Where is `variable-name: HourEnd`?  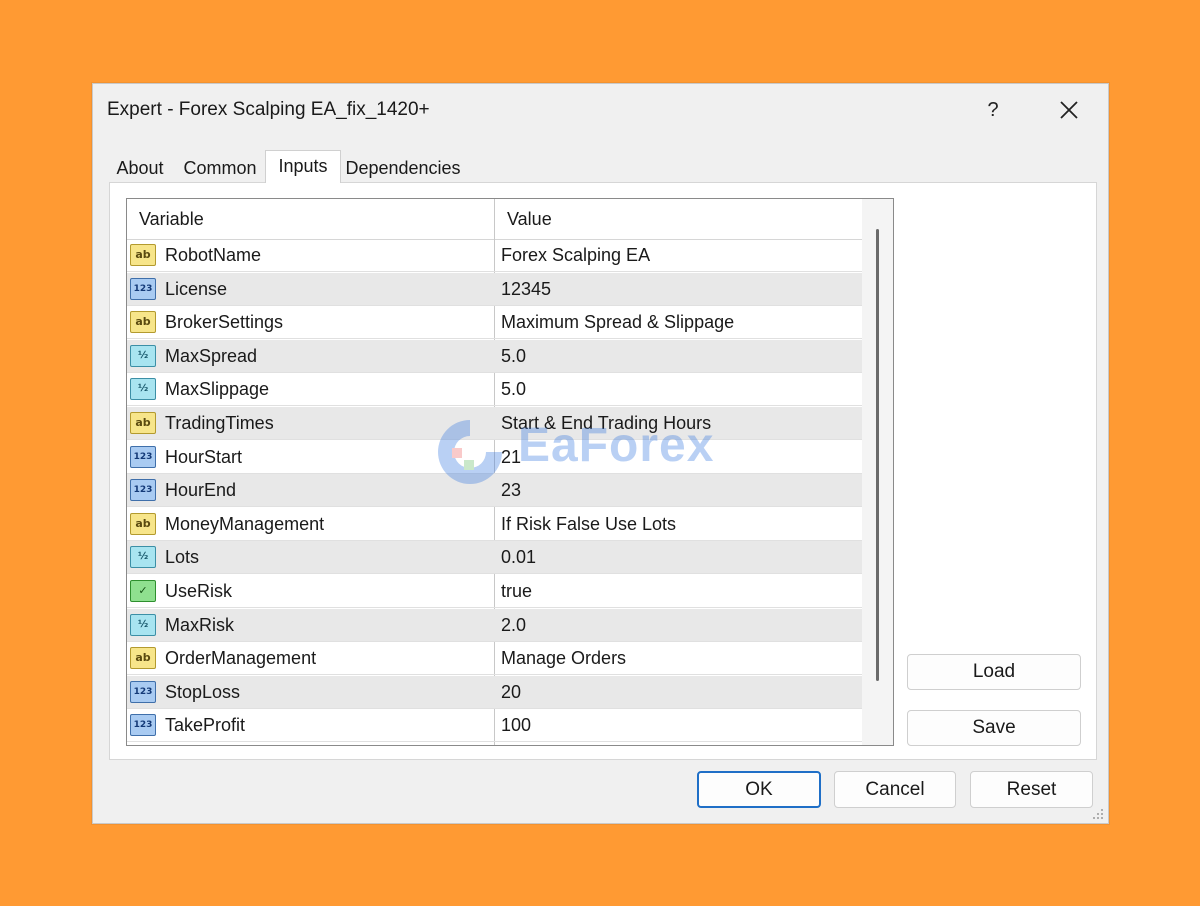
variable-name: HourEnd is located at coordinates (201, 490).